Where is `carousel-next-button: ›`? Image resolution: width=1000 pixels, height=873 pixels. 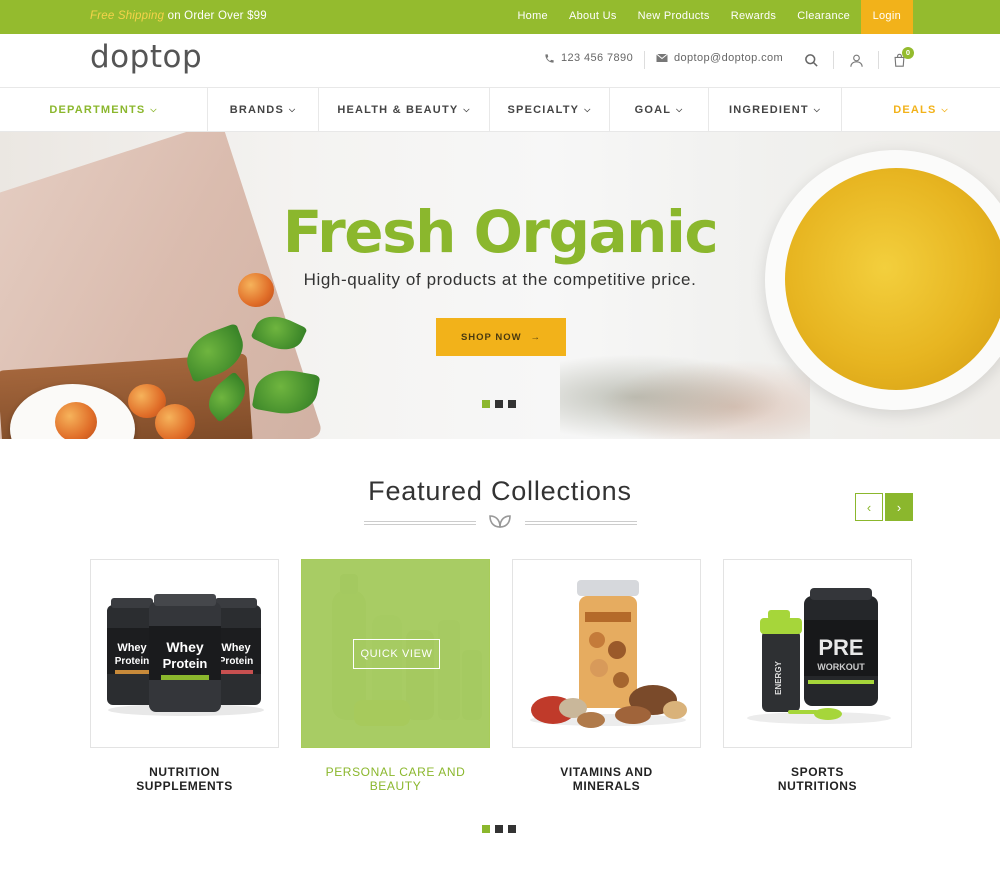 carousel-next-button: › is located at coordinates (899, 507).